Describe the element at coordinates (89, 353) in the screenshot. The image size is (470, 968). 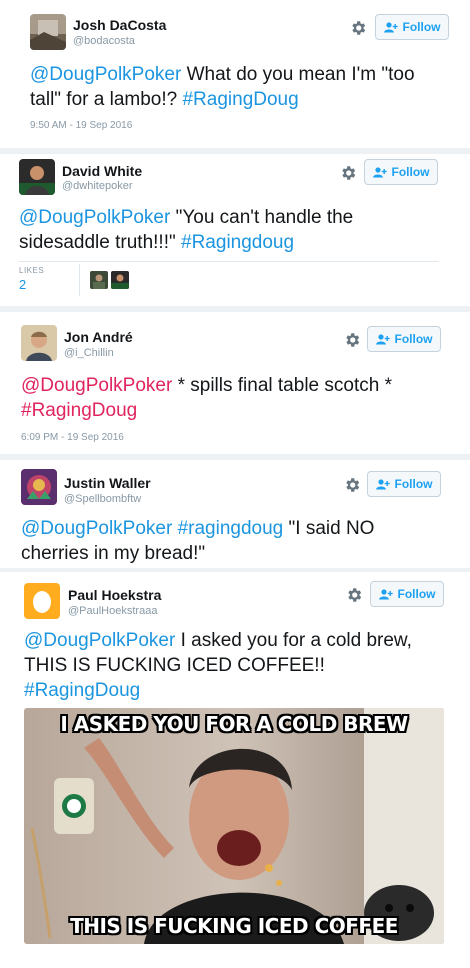
I see `user-handle: @i_Chillin` at that location.